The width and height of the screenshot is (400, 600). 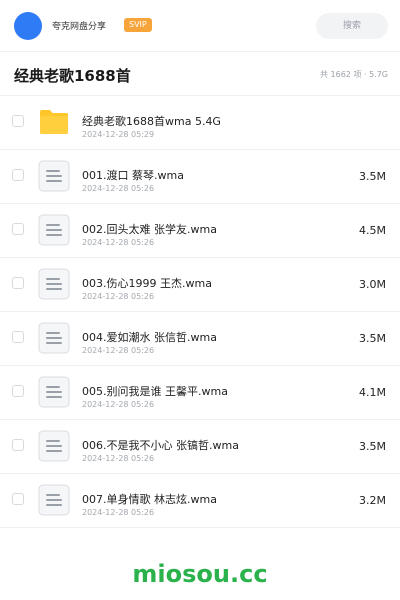 What do you see at coordinates (147, 283) in the screenshot?
I see `file-name: 003.伤心1999 王杰.wma` at bounding box center [147, 283].